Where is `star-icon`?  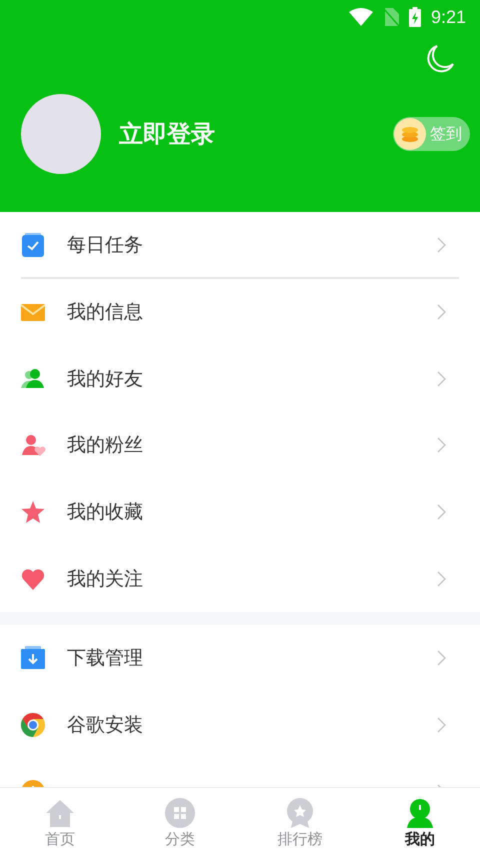 star-icon is located at coordinates (33, 512).